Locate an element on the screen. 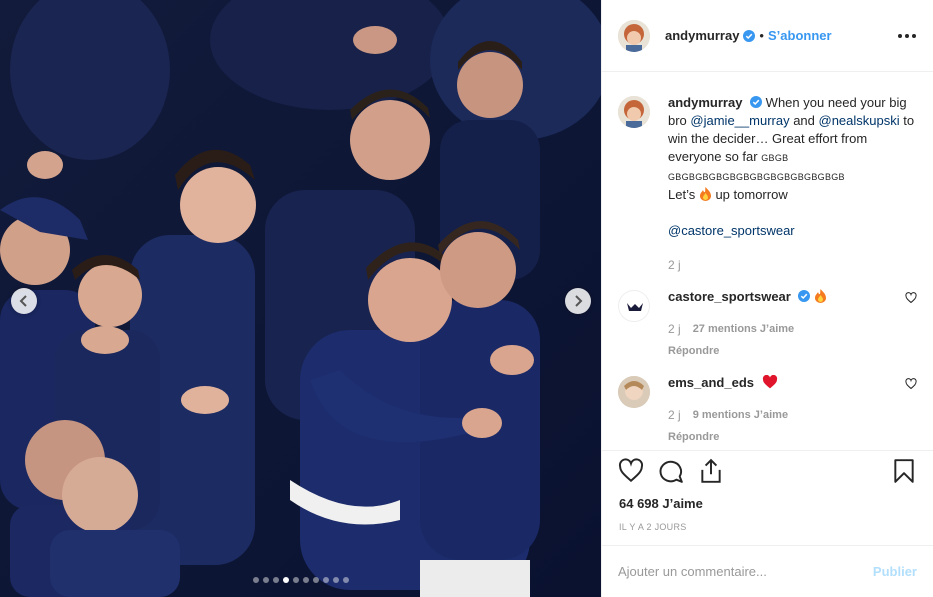  share-icon is located at coordinates (711, 471).